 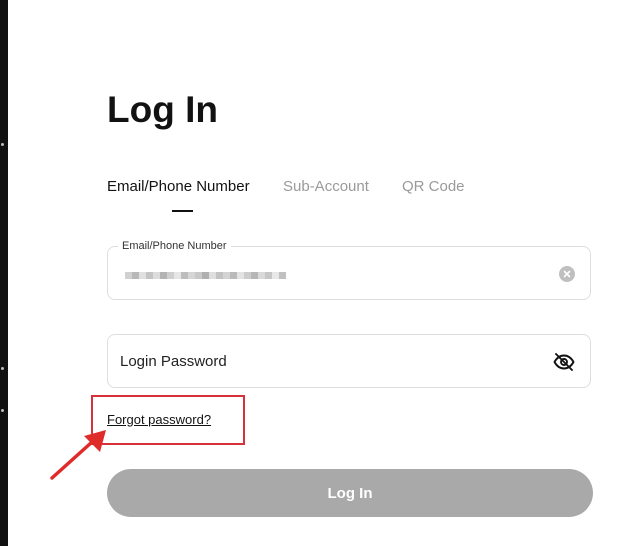 What do you see at coordinates (178, 187) in the screenshot?
I see `tab-email-phone: Email/Phone Number` at bounding box center [178, 187].